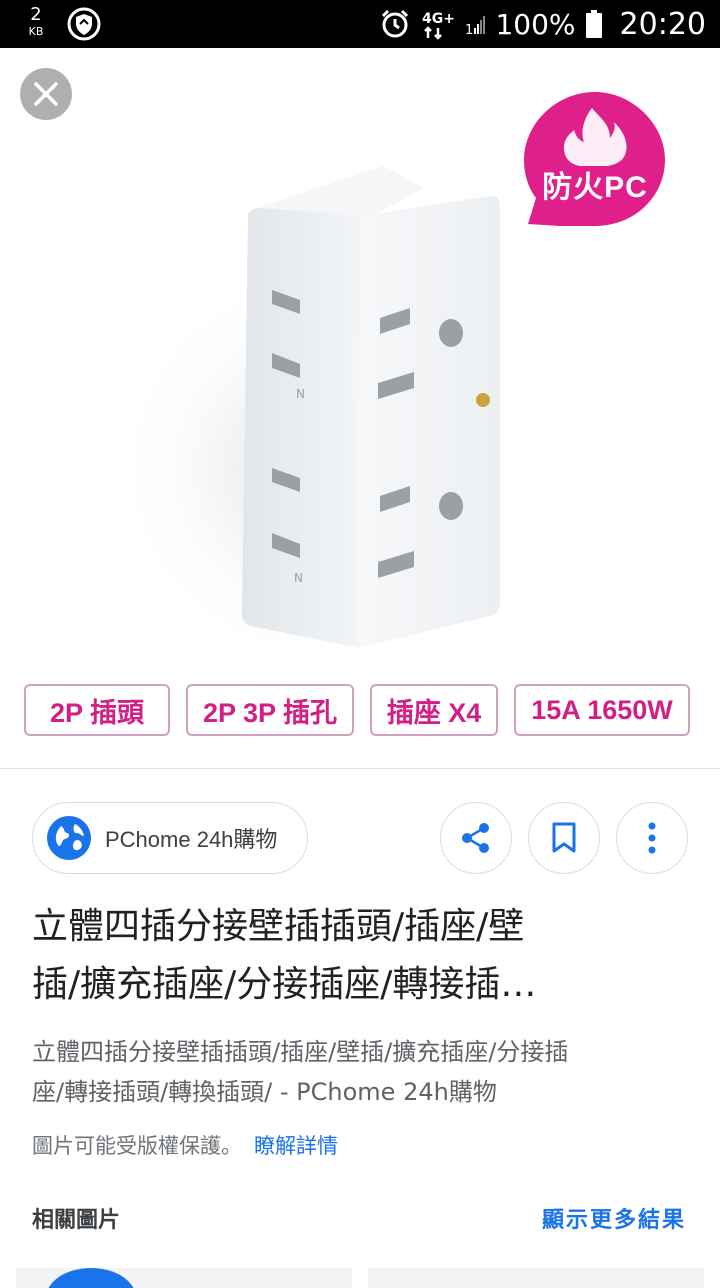 Image resolution: width=720 pixels, height=1288 pixels. I want to click on globe-icon, so click(69, 838).